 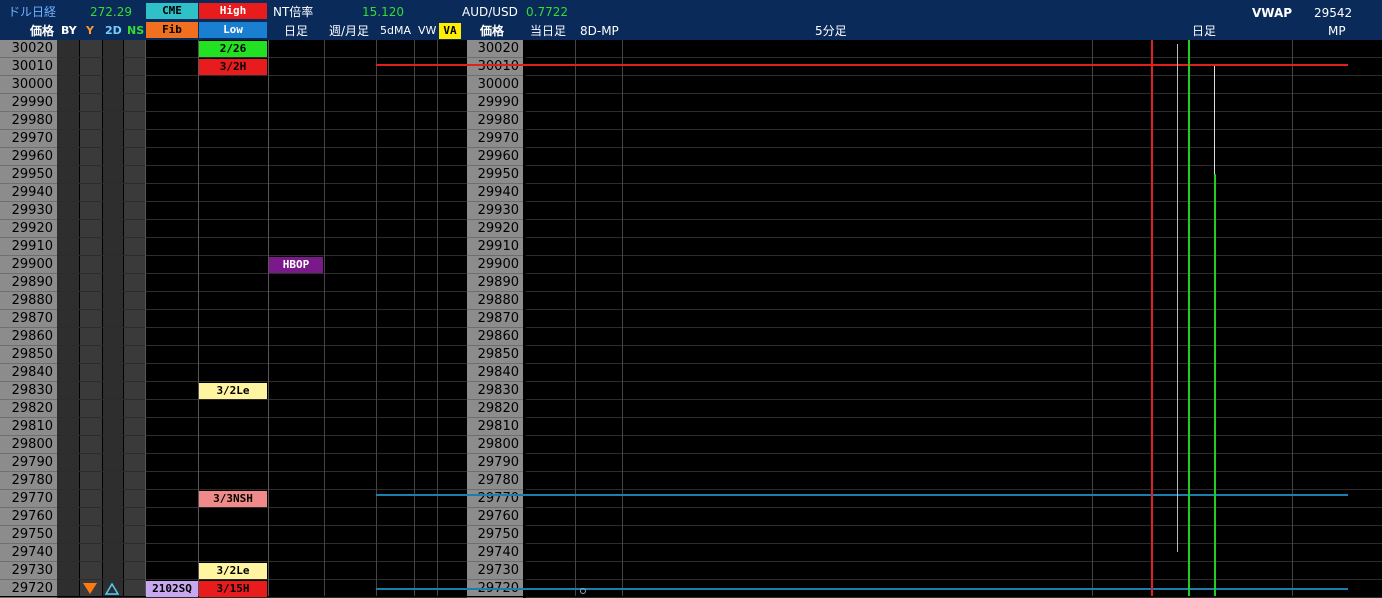 What do you see at coordinates (233, 11) in the screenshot?
I see `high-button: High` at bounding box center [233, 11].